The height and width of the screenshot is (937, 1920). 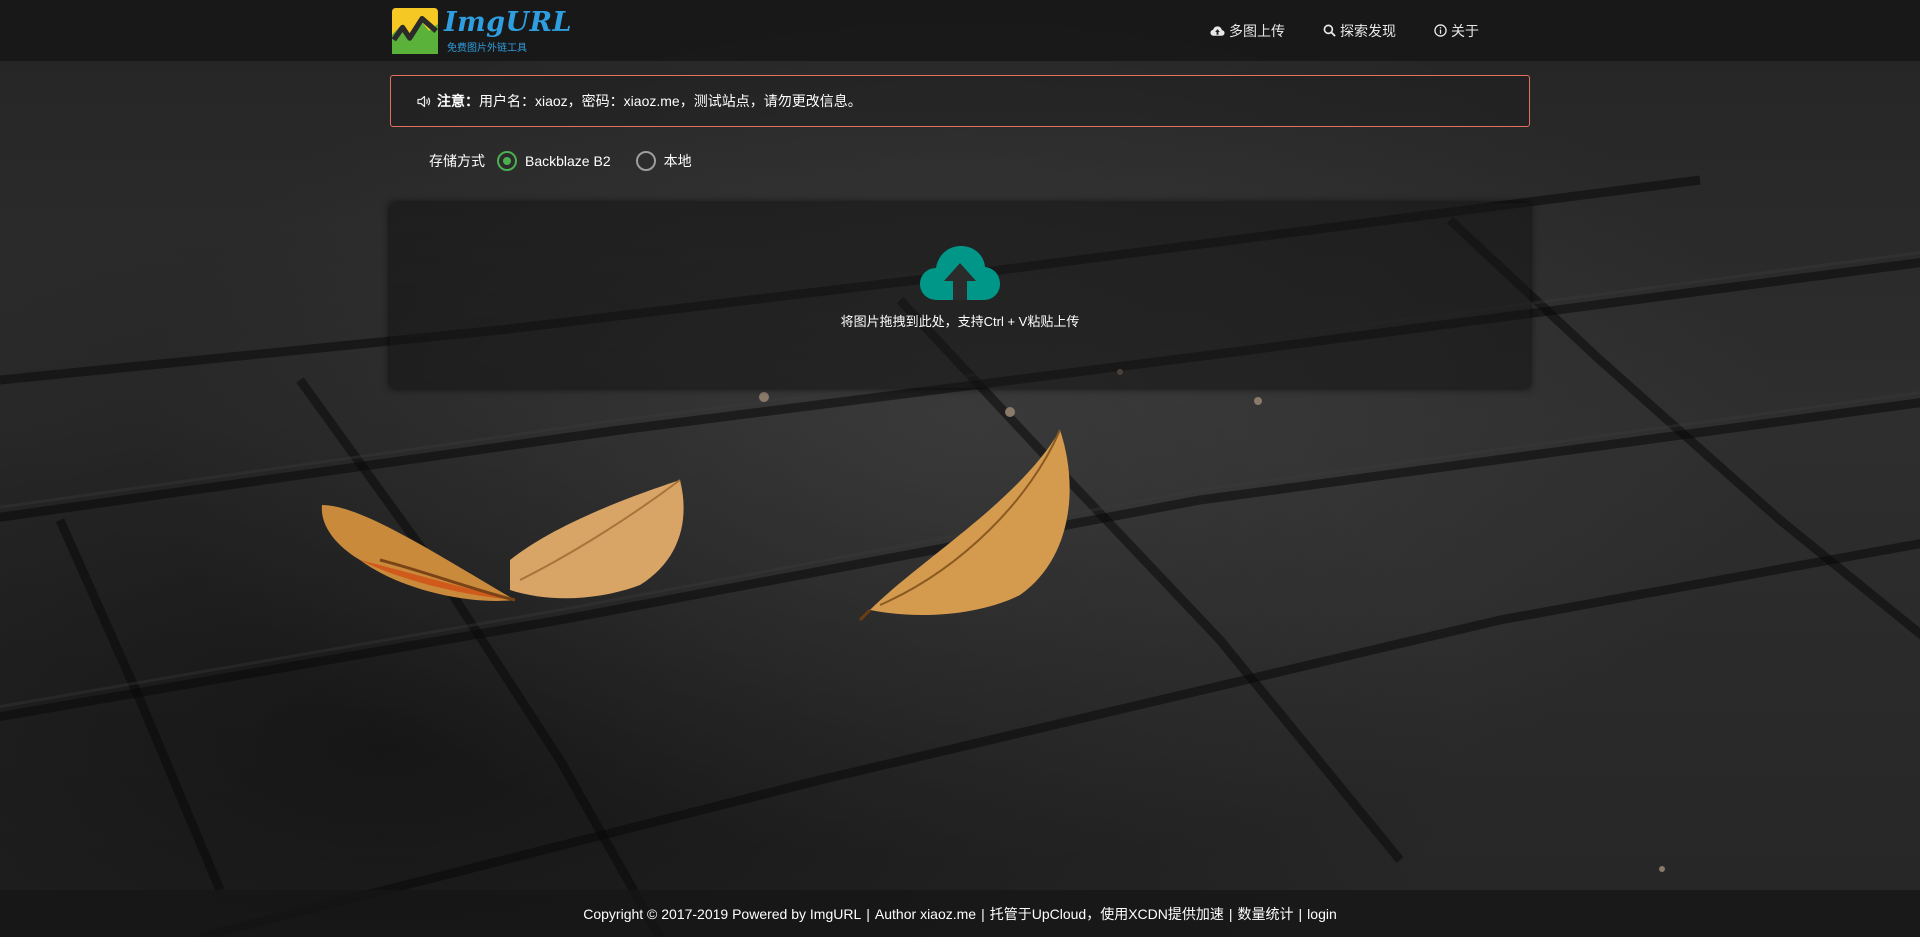 I want to click on footer-imgurl-link: ImgURL, so click(x=835, y=914).